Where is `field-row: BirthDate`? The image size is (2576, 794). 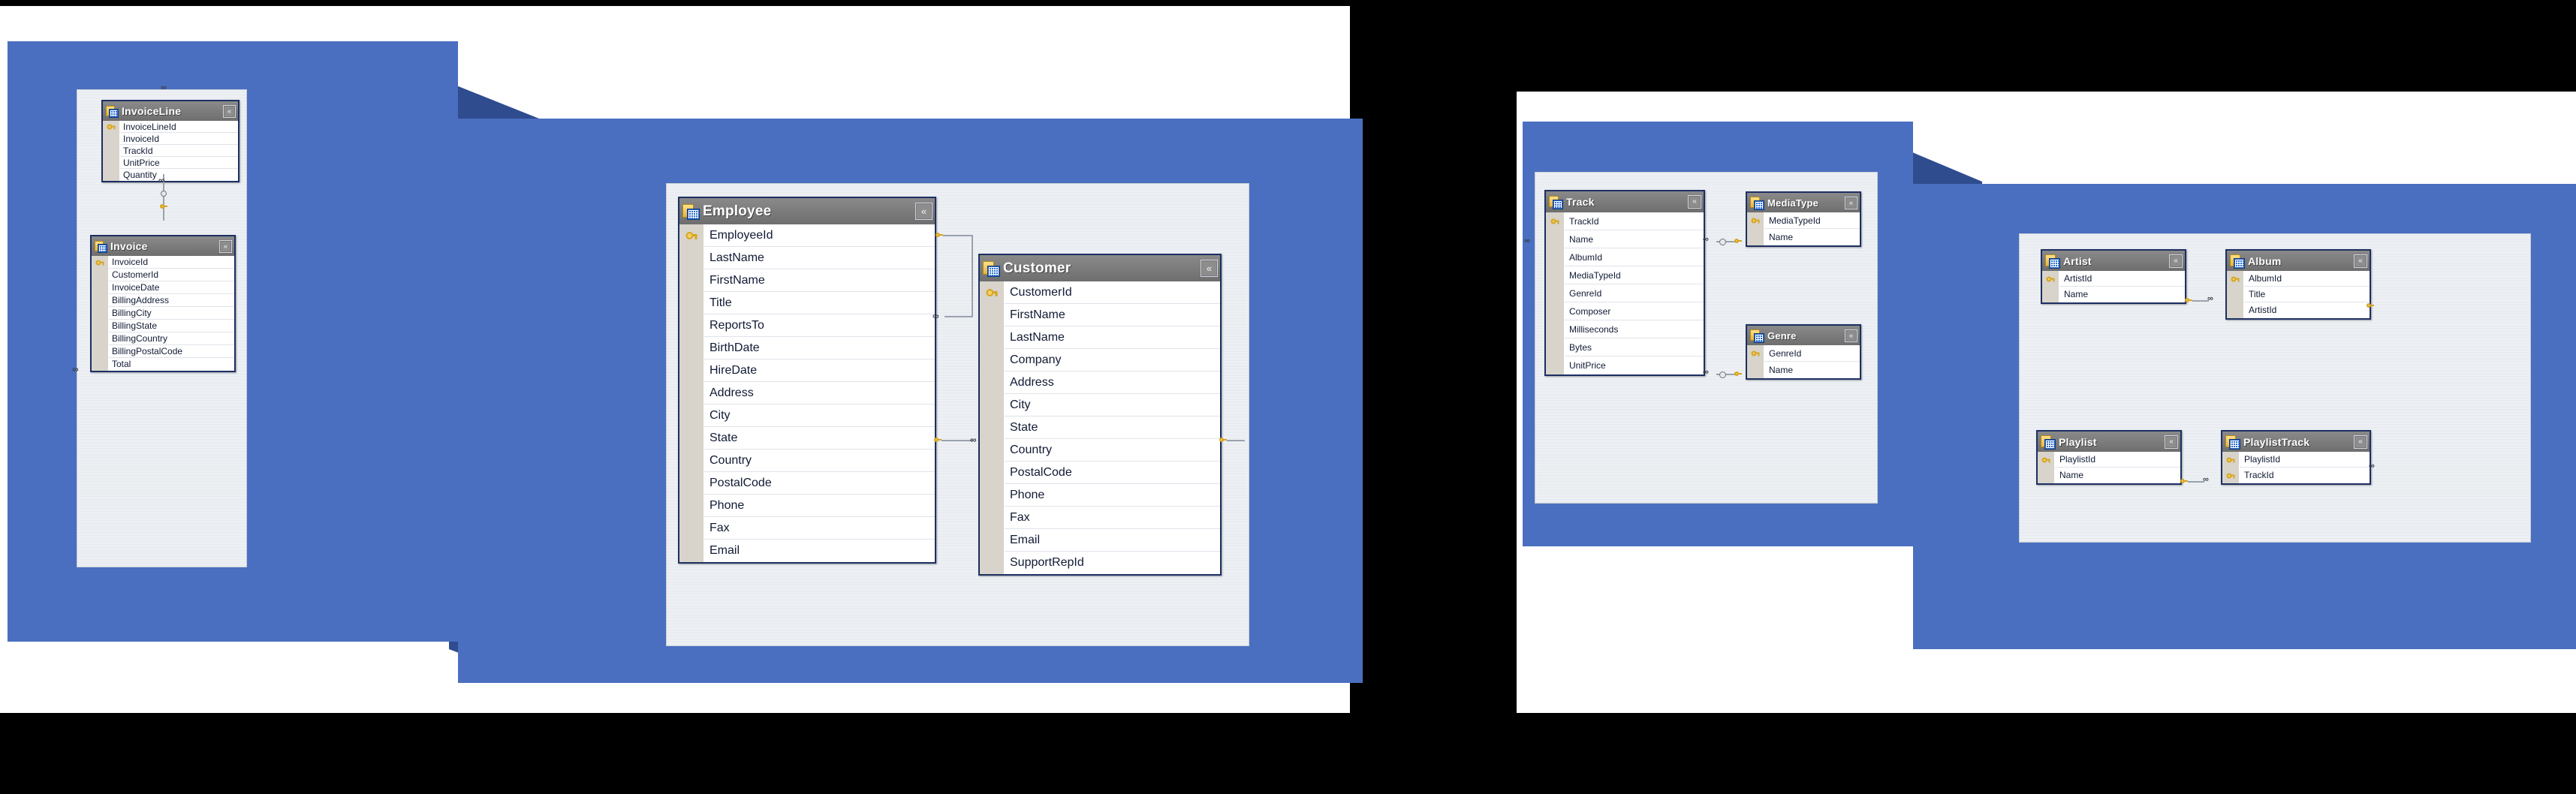 field-row: BirthDate is located at coordinates (819, 348).